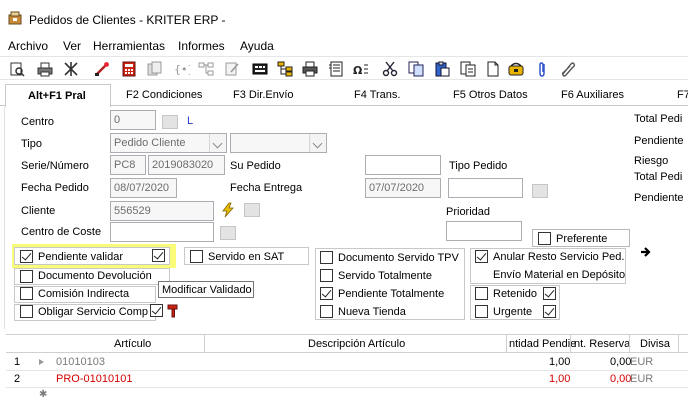 Image resolution: width=688 pixels, height=406 pixels. Describe the element at coordinates (26, 256) in the screenshot. I see `pendiente-validar-checkbox` at that location.